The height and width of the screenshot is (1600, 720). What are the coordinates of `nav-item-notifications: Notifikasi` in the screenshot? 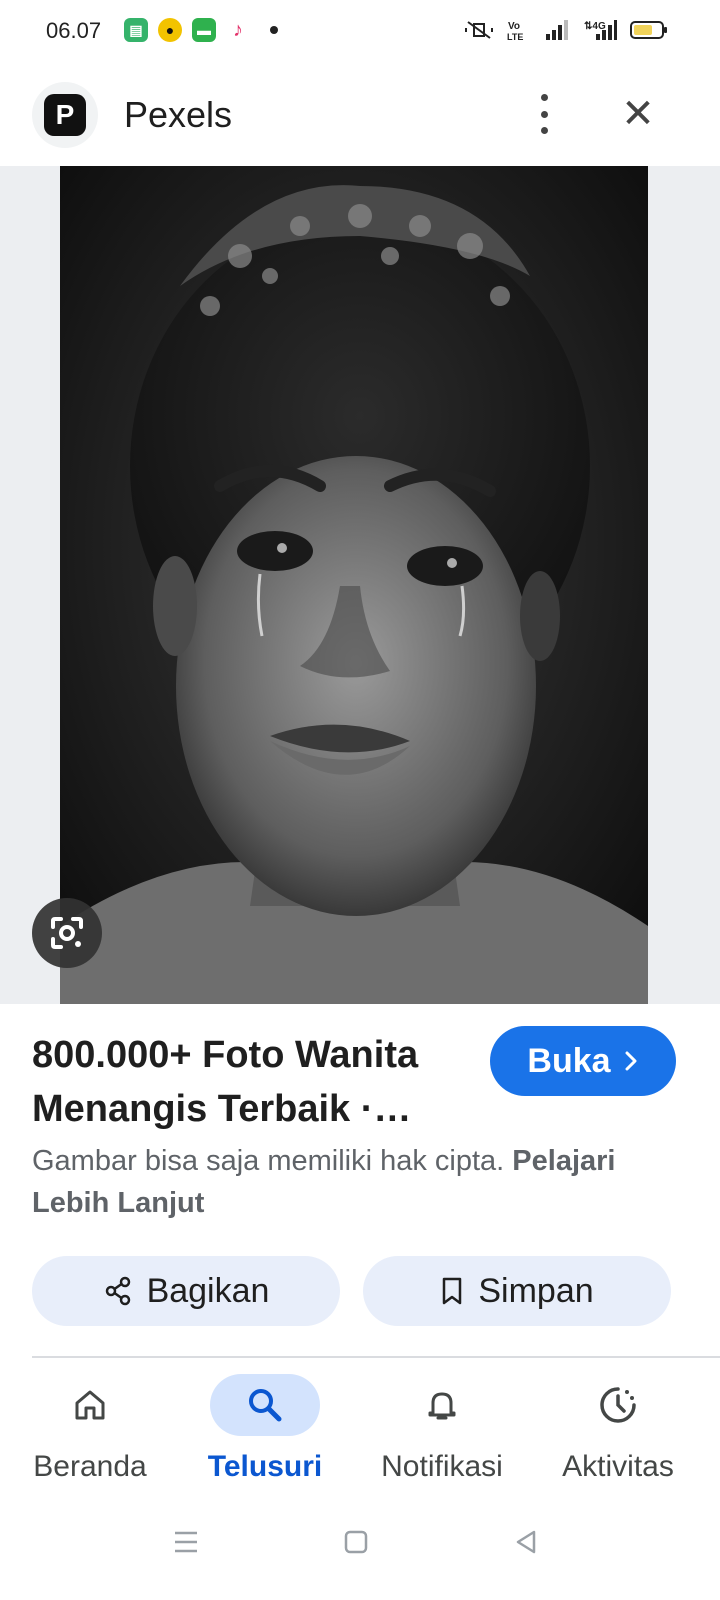 It's located at (442, 1432).